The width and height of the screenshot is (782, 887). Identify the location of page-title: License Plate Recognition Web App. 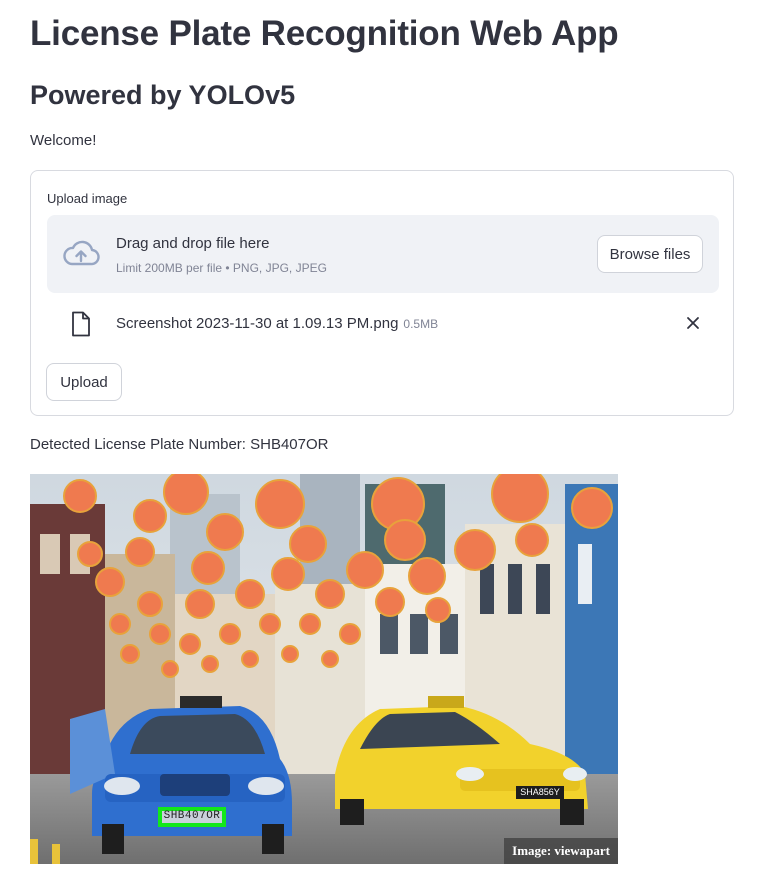
(324, 33).